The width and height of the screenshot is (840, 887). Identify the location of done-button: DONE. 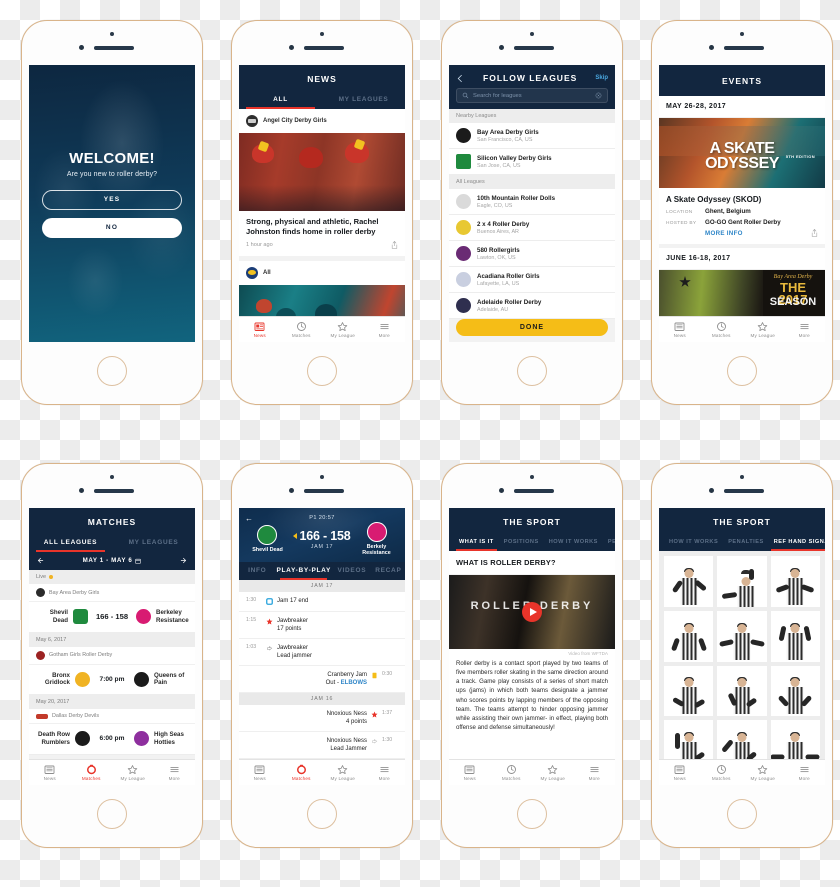
(532, 327).